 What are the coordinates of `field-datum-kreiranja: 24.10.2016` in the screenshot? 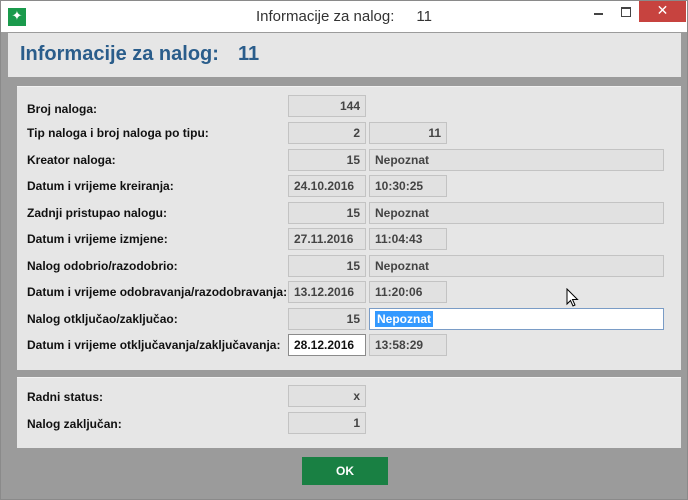 It's located at (327, 186).